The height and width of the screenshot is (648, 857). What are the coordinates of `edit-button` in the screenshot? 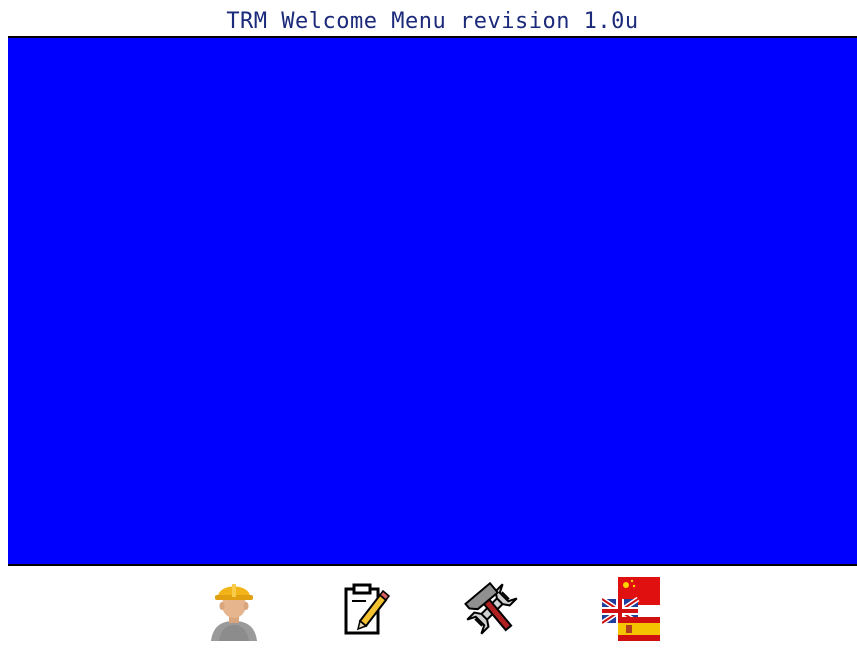 It's located at (364, 609).